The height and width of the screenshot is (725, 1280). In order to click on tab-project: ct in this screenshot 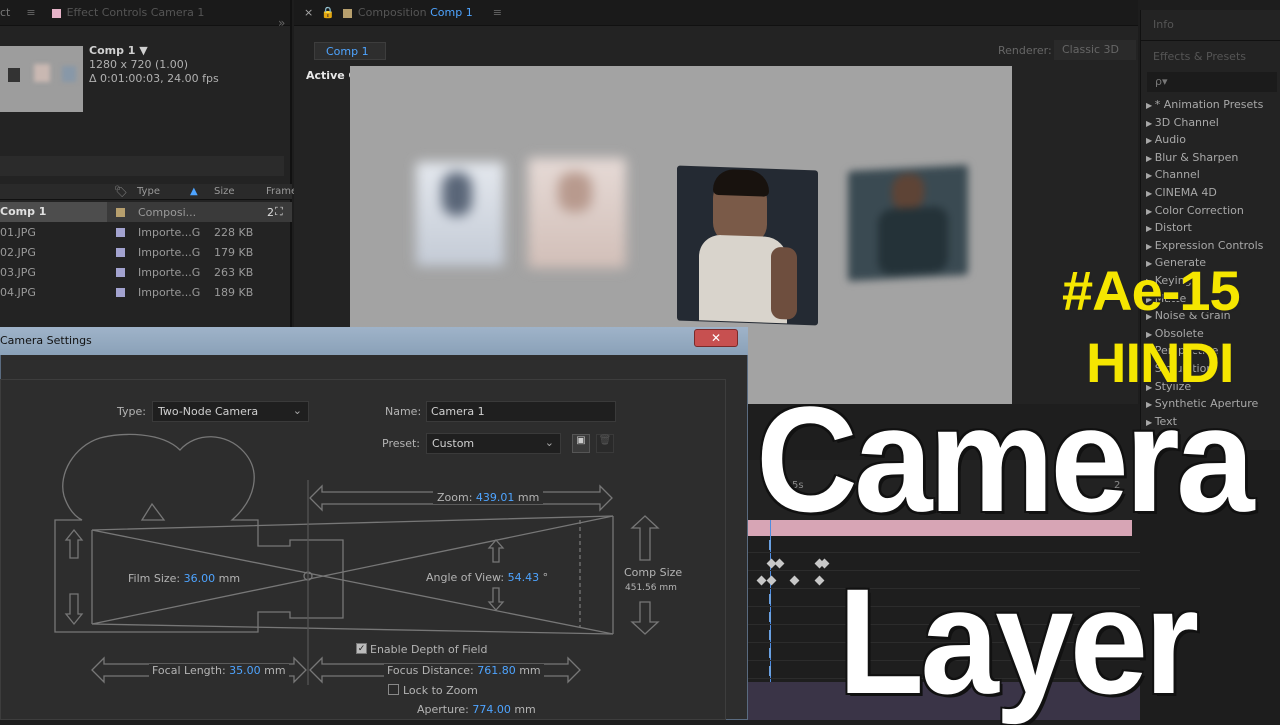, I will do `click(10, 12)`.